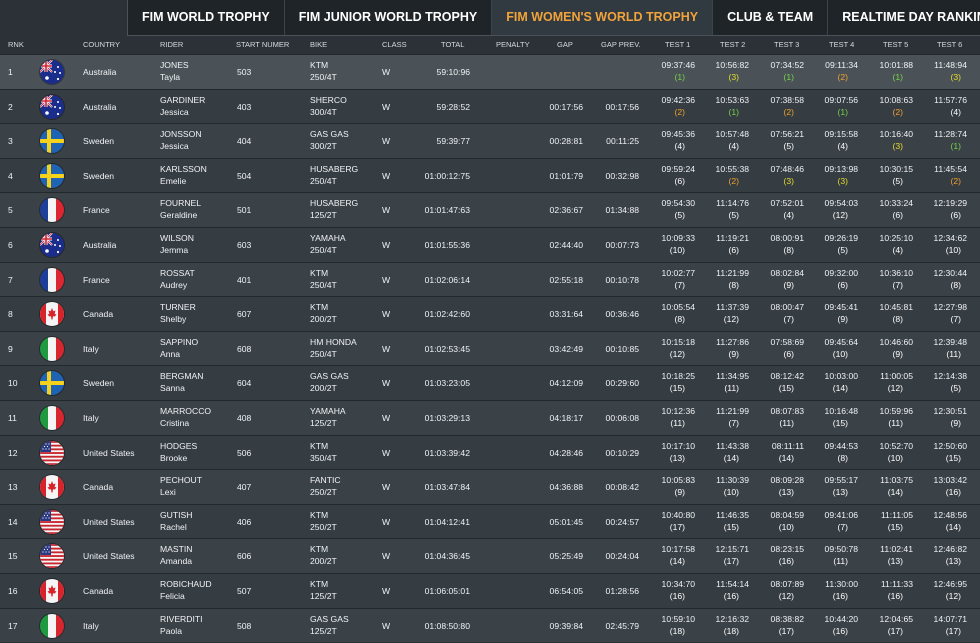 The width and height of the screenshot is (980, 643). What do you see at coordinates (182, 376) in the screenshot?
I see `rider-surname: BERGMAN` at bounding box center [182, 376].